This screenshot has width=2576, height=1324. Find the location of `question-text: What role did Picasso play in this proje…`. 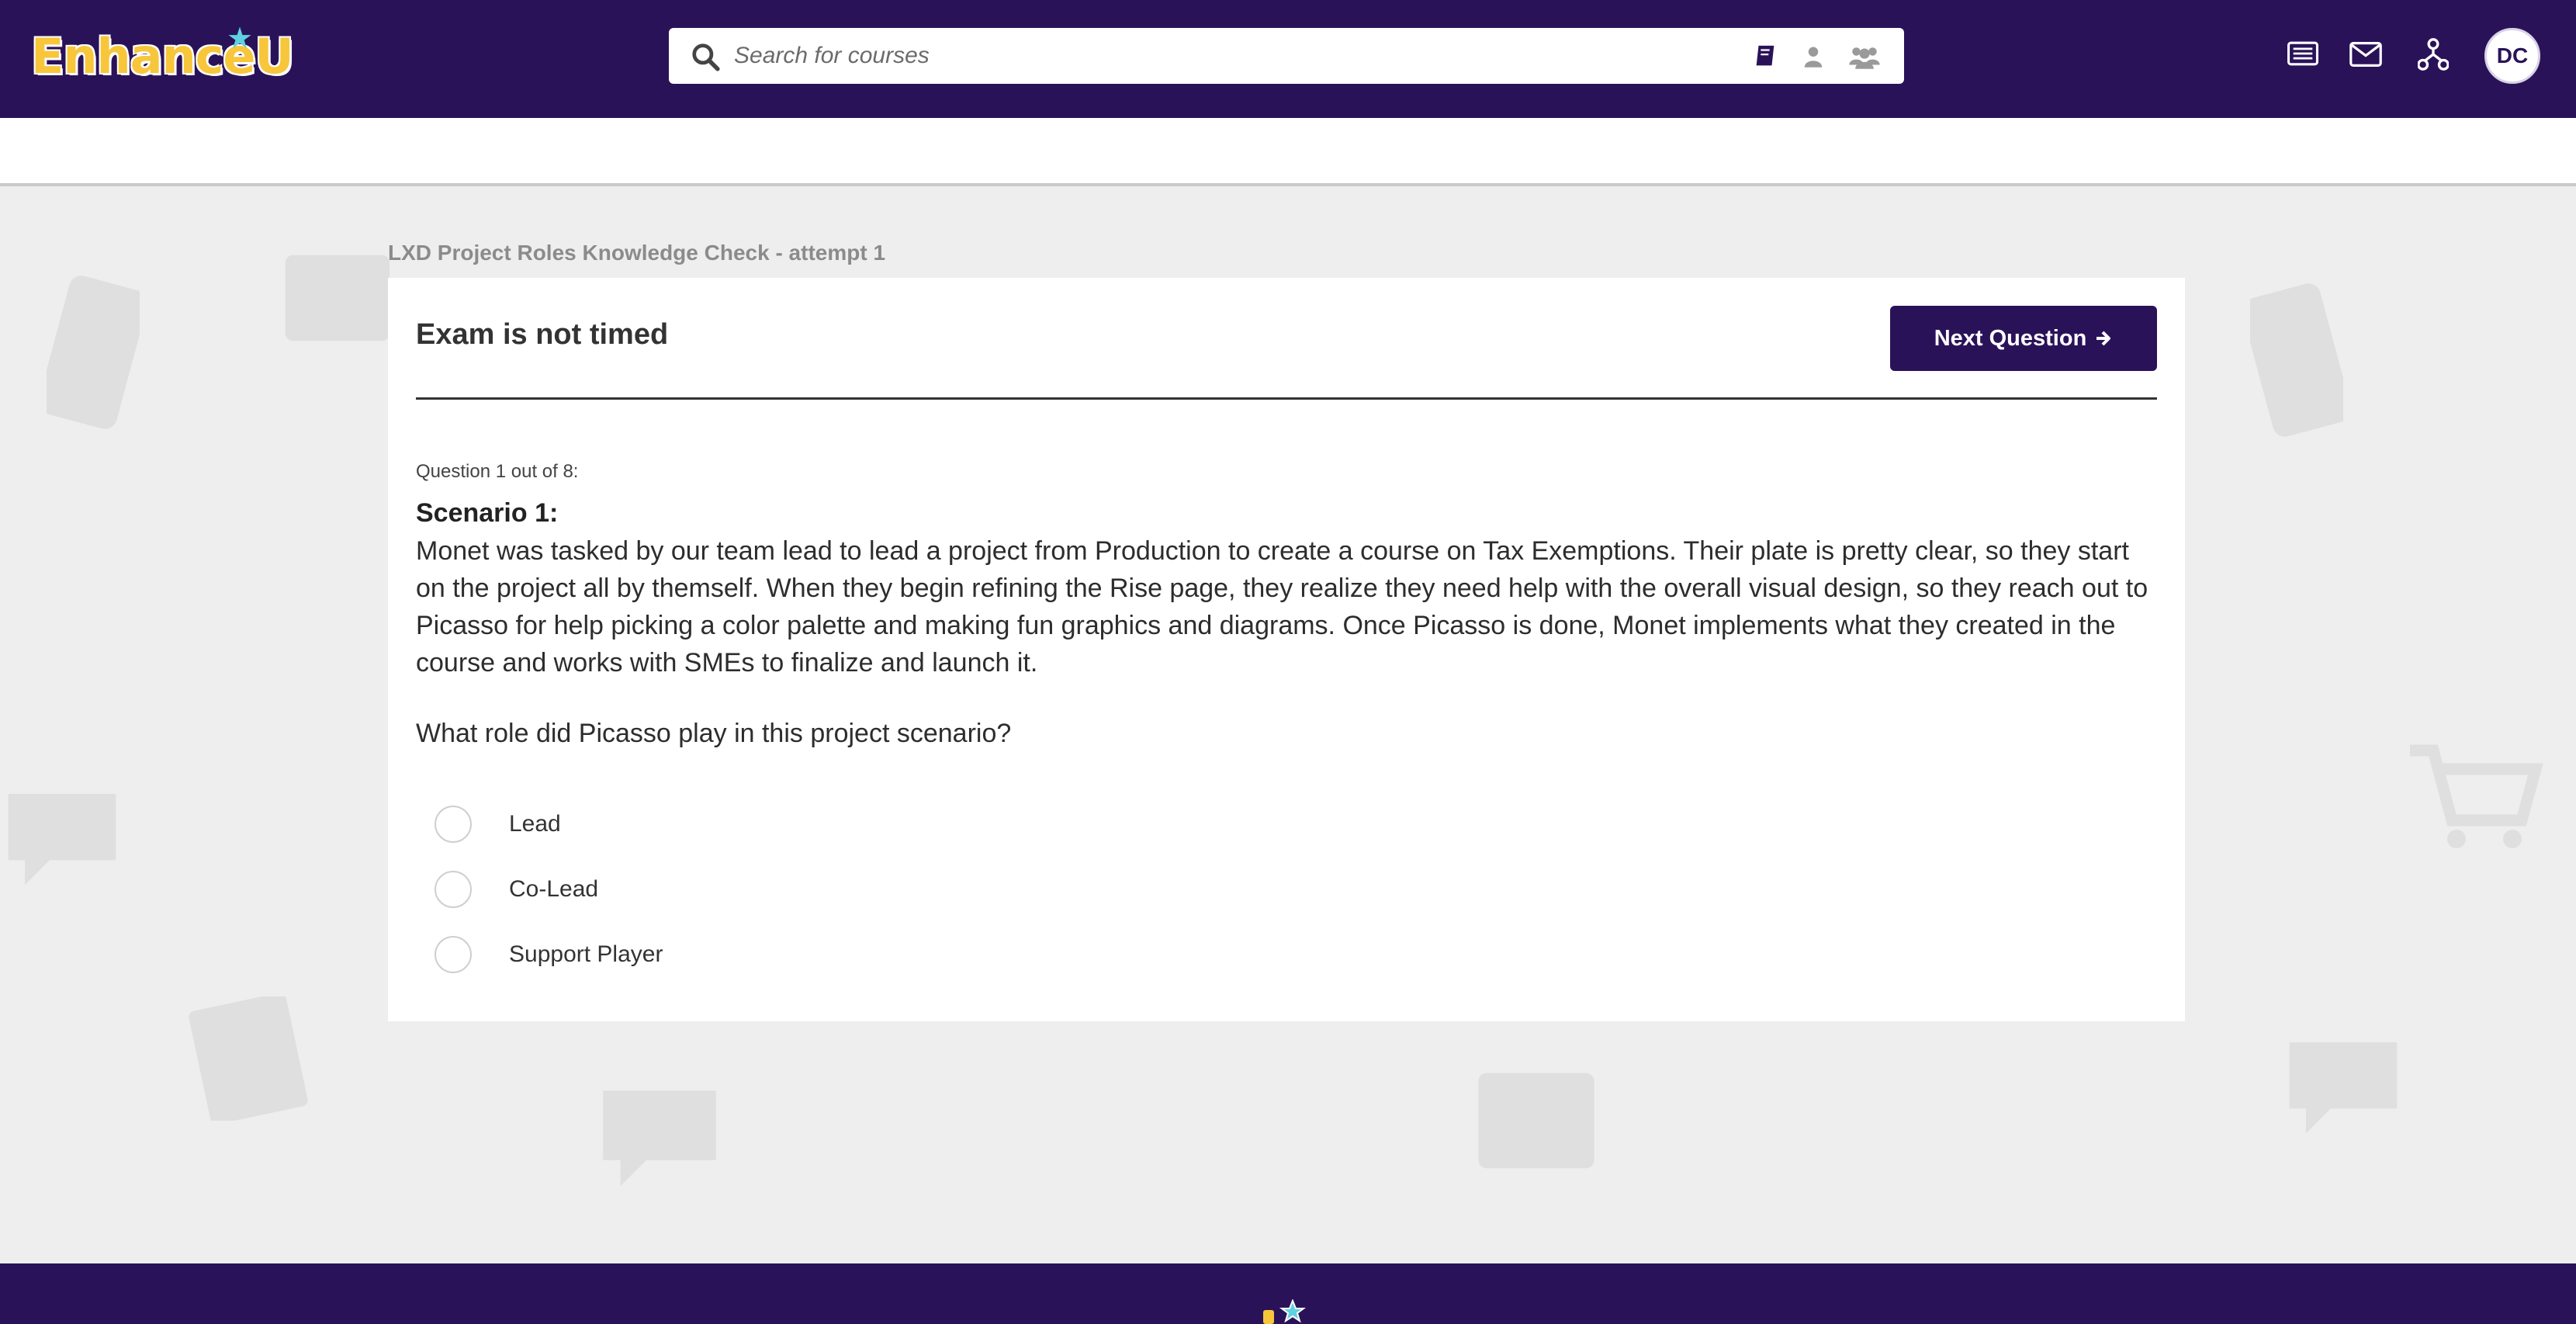

question-text: What role did Picasso play in this proje… is located at coordinates (714, 733).